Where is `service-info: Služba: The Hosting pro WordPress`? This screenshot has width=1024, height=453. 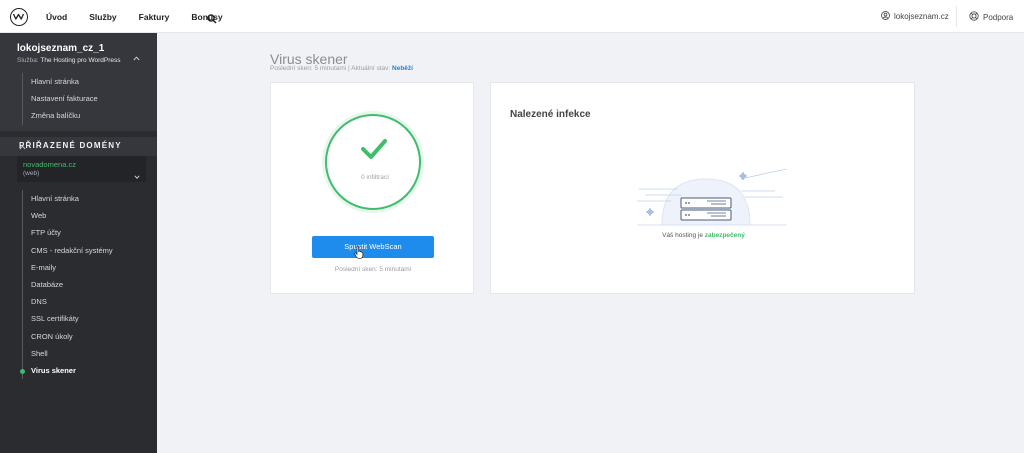
service-info: Služba: The Hosting pro WordPress is located at coordinates (68, 60).